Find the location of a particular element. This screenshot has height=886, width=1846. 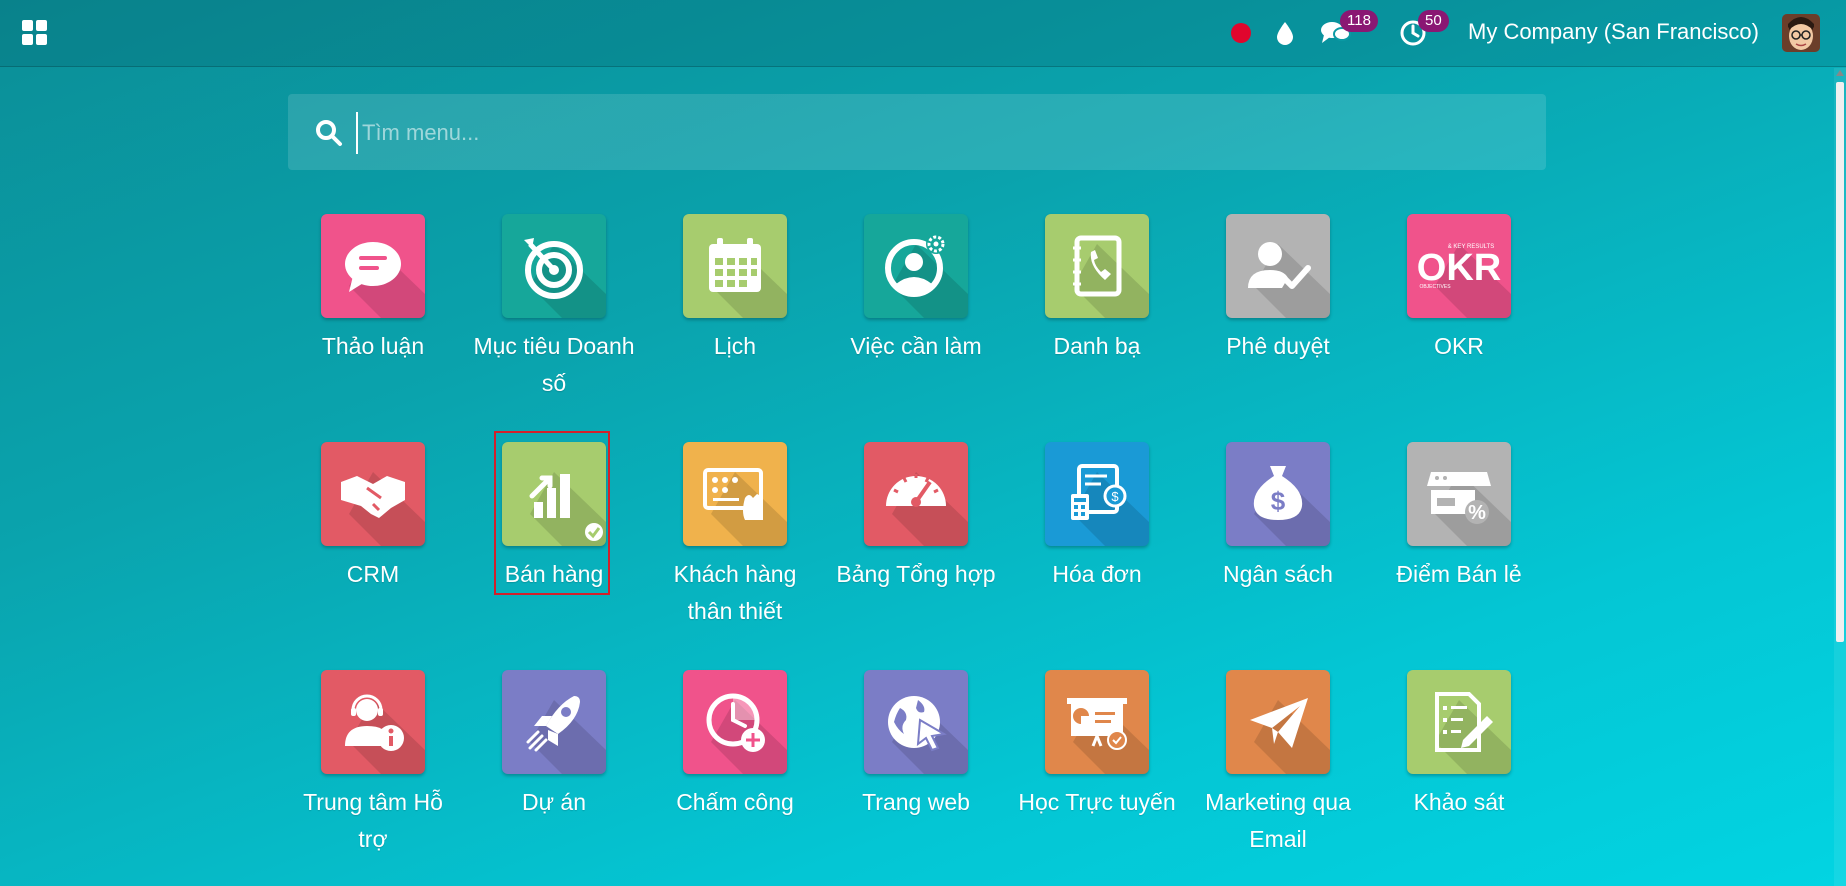

app-phe-duyet: Phê duyệt is located at coordinates (1278, 289).